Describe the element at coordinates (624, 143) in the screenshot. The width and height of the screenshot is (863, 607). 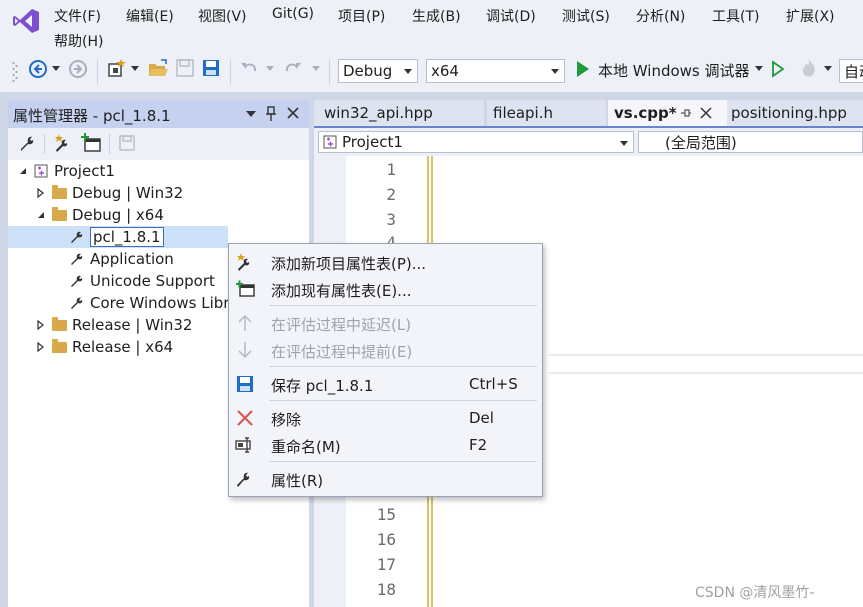
I see `chevron-down-icon` at that location.